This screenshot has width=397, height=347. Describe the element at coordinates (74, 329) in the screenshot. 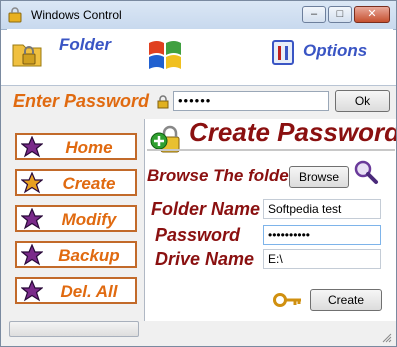

I see `progress-bar` at that location.